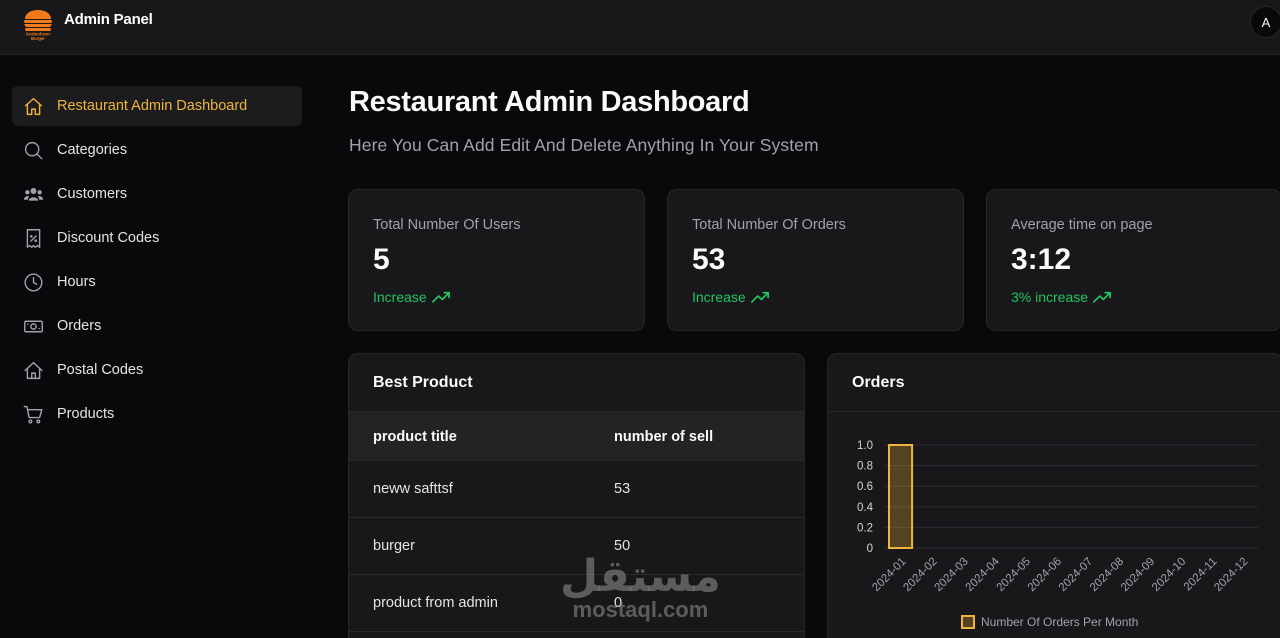  I want to click on sidebar-item-categories: Categories, so click(157, 150).